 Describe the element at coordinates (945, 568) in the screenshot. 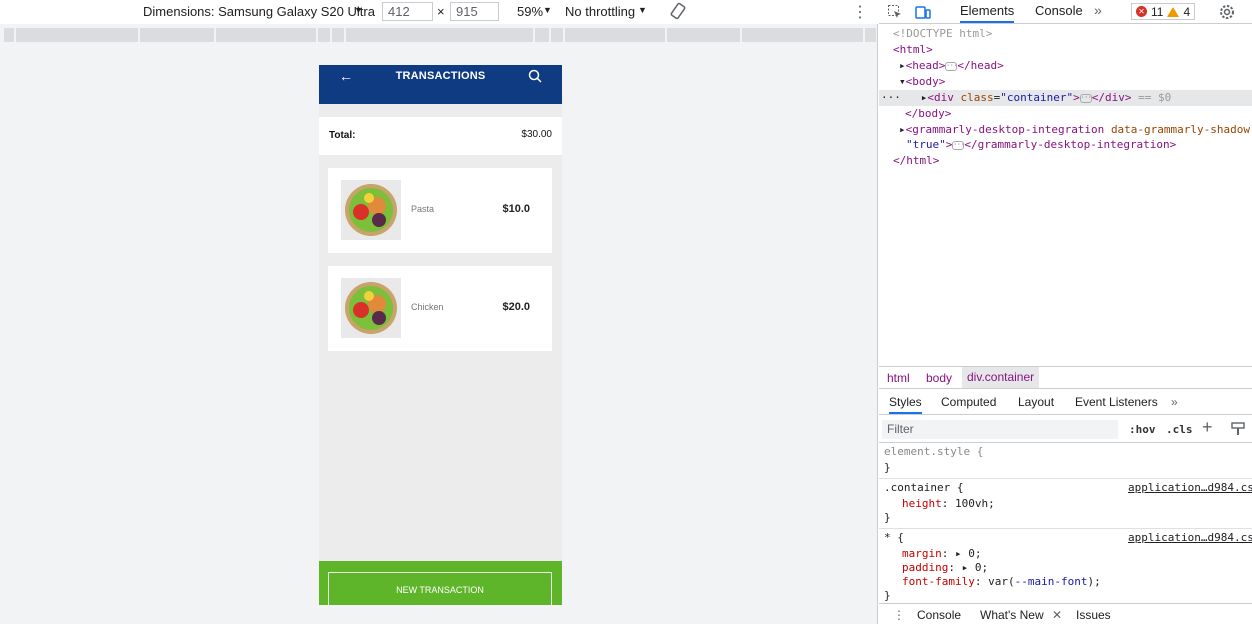

I see `padding-declaration: padding: ▸ 0;` at that location.